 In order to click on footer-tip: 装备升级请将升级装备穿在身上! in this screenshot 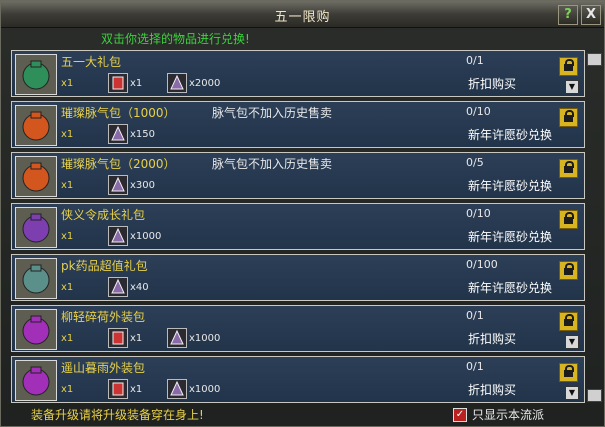, I will do `click(117, 415)`.